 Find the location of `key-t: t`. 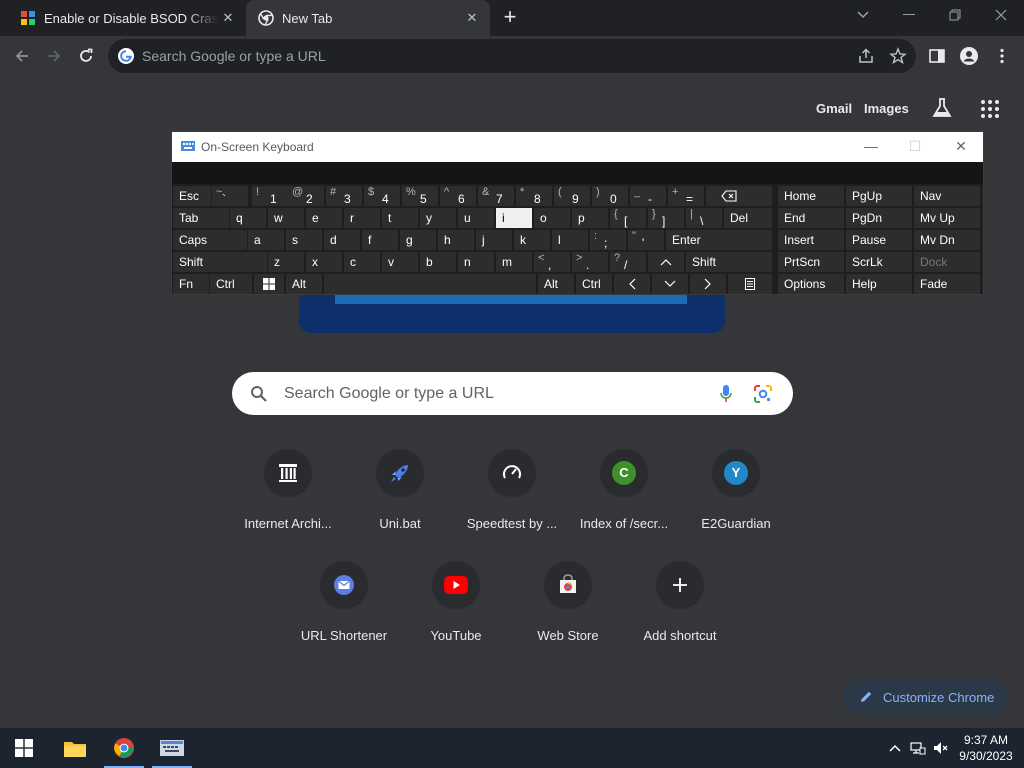

key-t: t is located at coordinates (400, 218).